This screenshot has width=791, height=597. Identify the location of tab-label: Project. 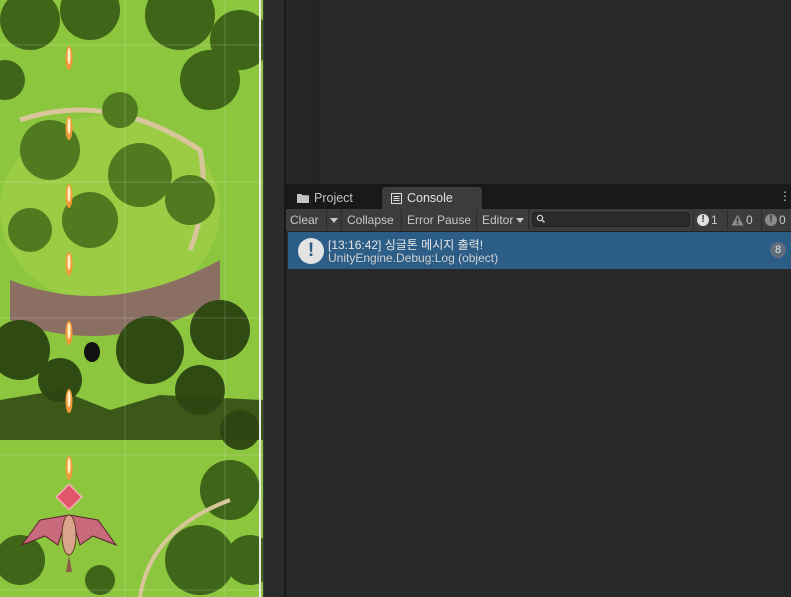
(333, 198).